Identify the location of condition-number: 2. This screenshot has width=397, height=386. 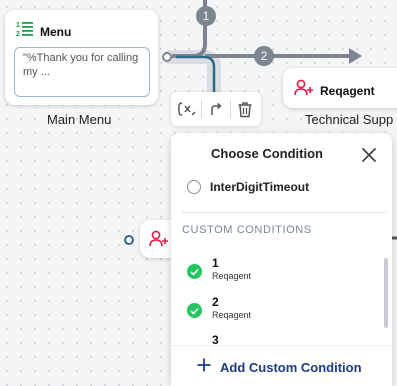
(215, 302).